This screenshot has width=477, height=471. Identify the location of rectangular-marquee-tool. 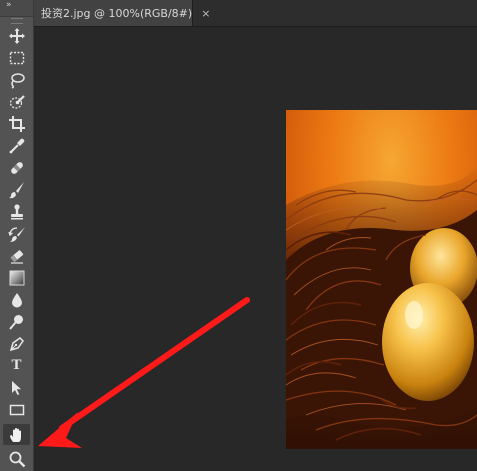
(16, 57).